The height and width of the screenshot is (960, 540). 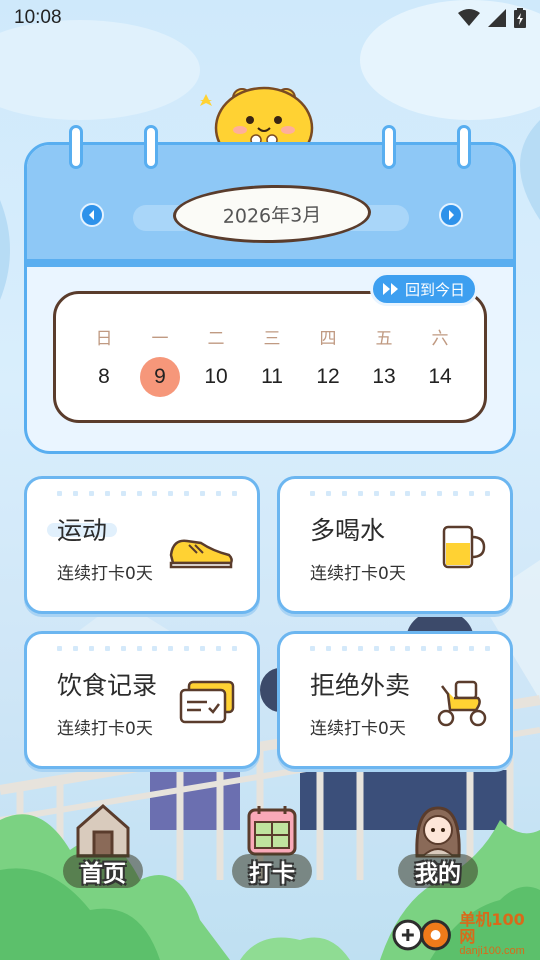 I want to click on date-cell: 8, so click(x=104, y=377).